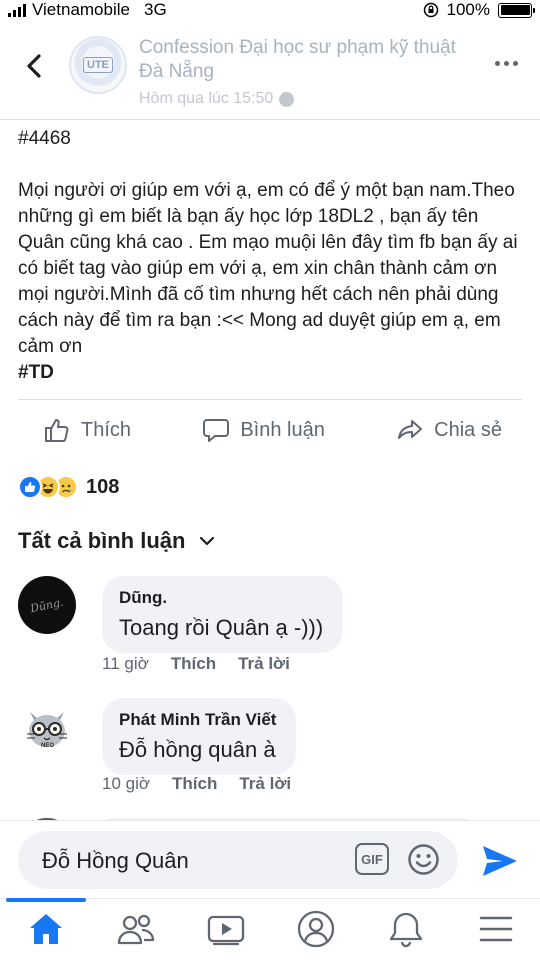 This screenshot has width=540, height=961. What do you see at coordinates (125, 663) in the screenshot?
I see `comment-time: 11 giờ` at bounding box center [125, 663].